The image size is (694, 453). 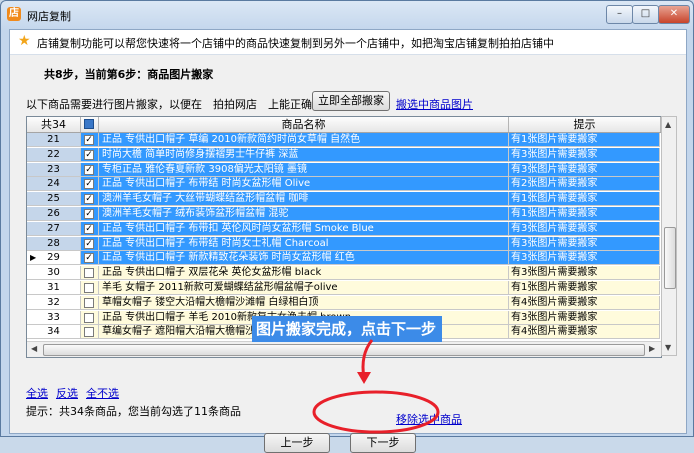 What do you see at coordinates (347, 15) in the screenshot?
I see `title-bar: 店 网店复制 – □ ✕` at bounding box center [347, 15].